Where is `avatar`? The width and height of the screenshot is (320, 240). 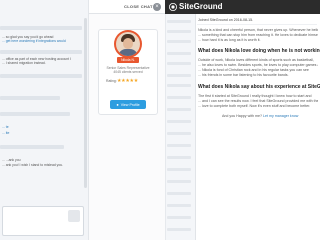
avatar is located at coordinates (128, 44).